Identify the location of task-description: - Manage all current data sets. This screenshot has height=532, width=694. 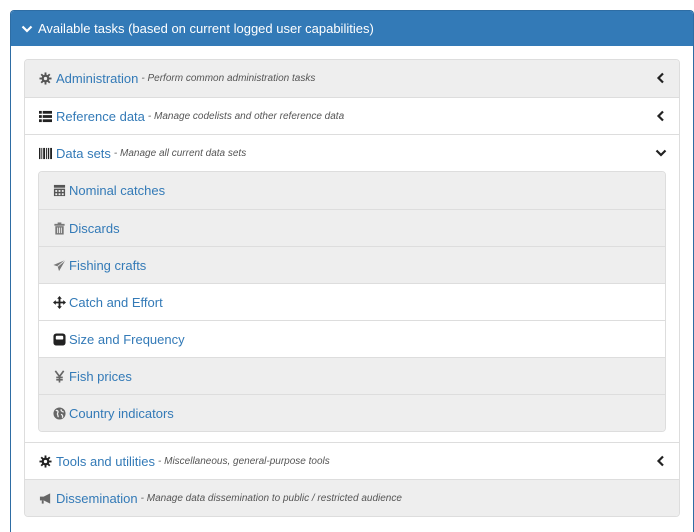
(180, 153).